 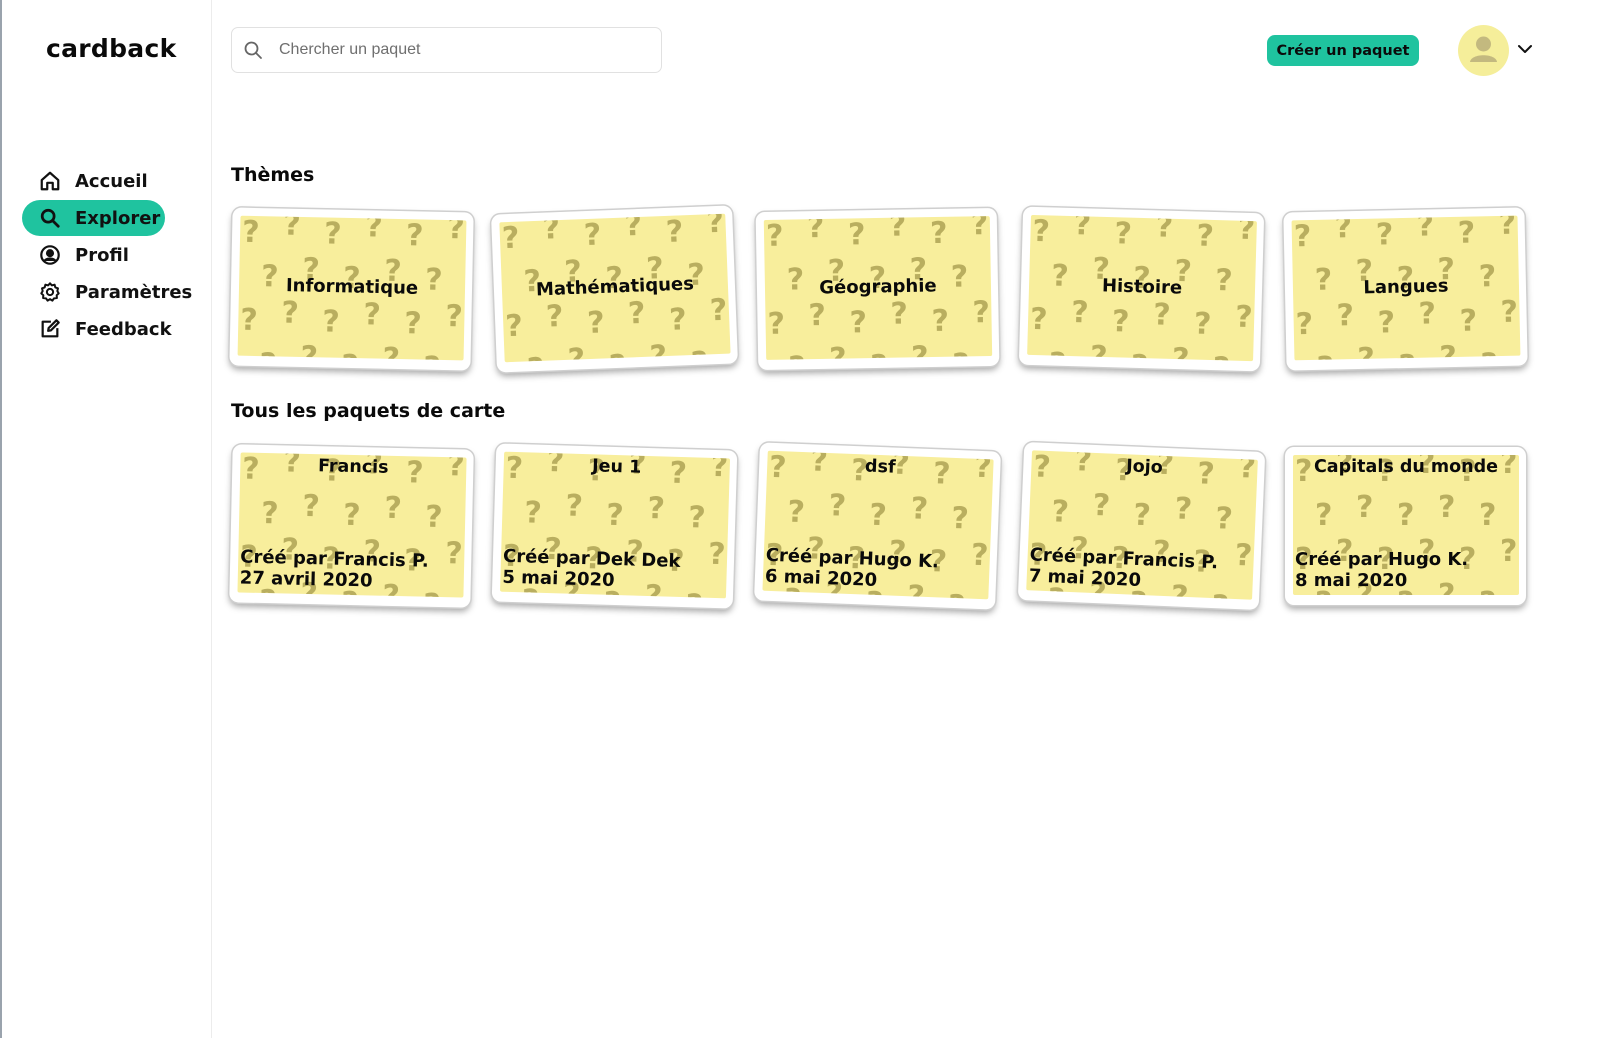 I want to click on card-face: ???????????????????????? Histoire, so click(x=1142, y=288).